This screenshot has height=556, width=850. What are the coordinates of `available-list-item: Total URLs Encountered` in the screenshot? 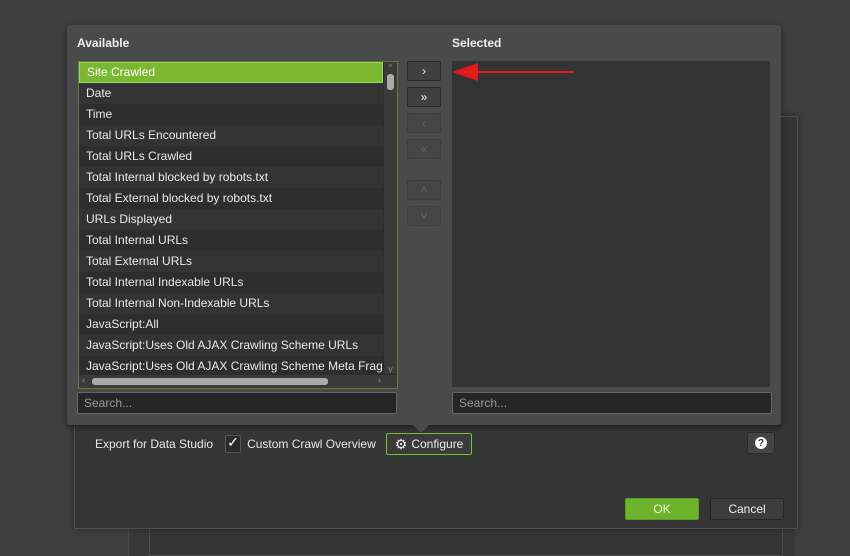 It's located at (231, 135).